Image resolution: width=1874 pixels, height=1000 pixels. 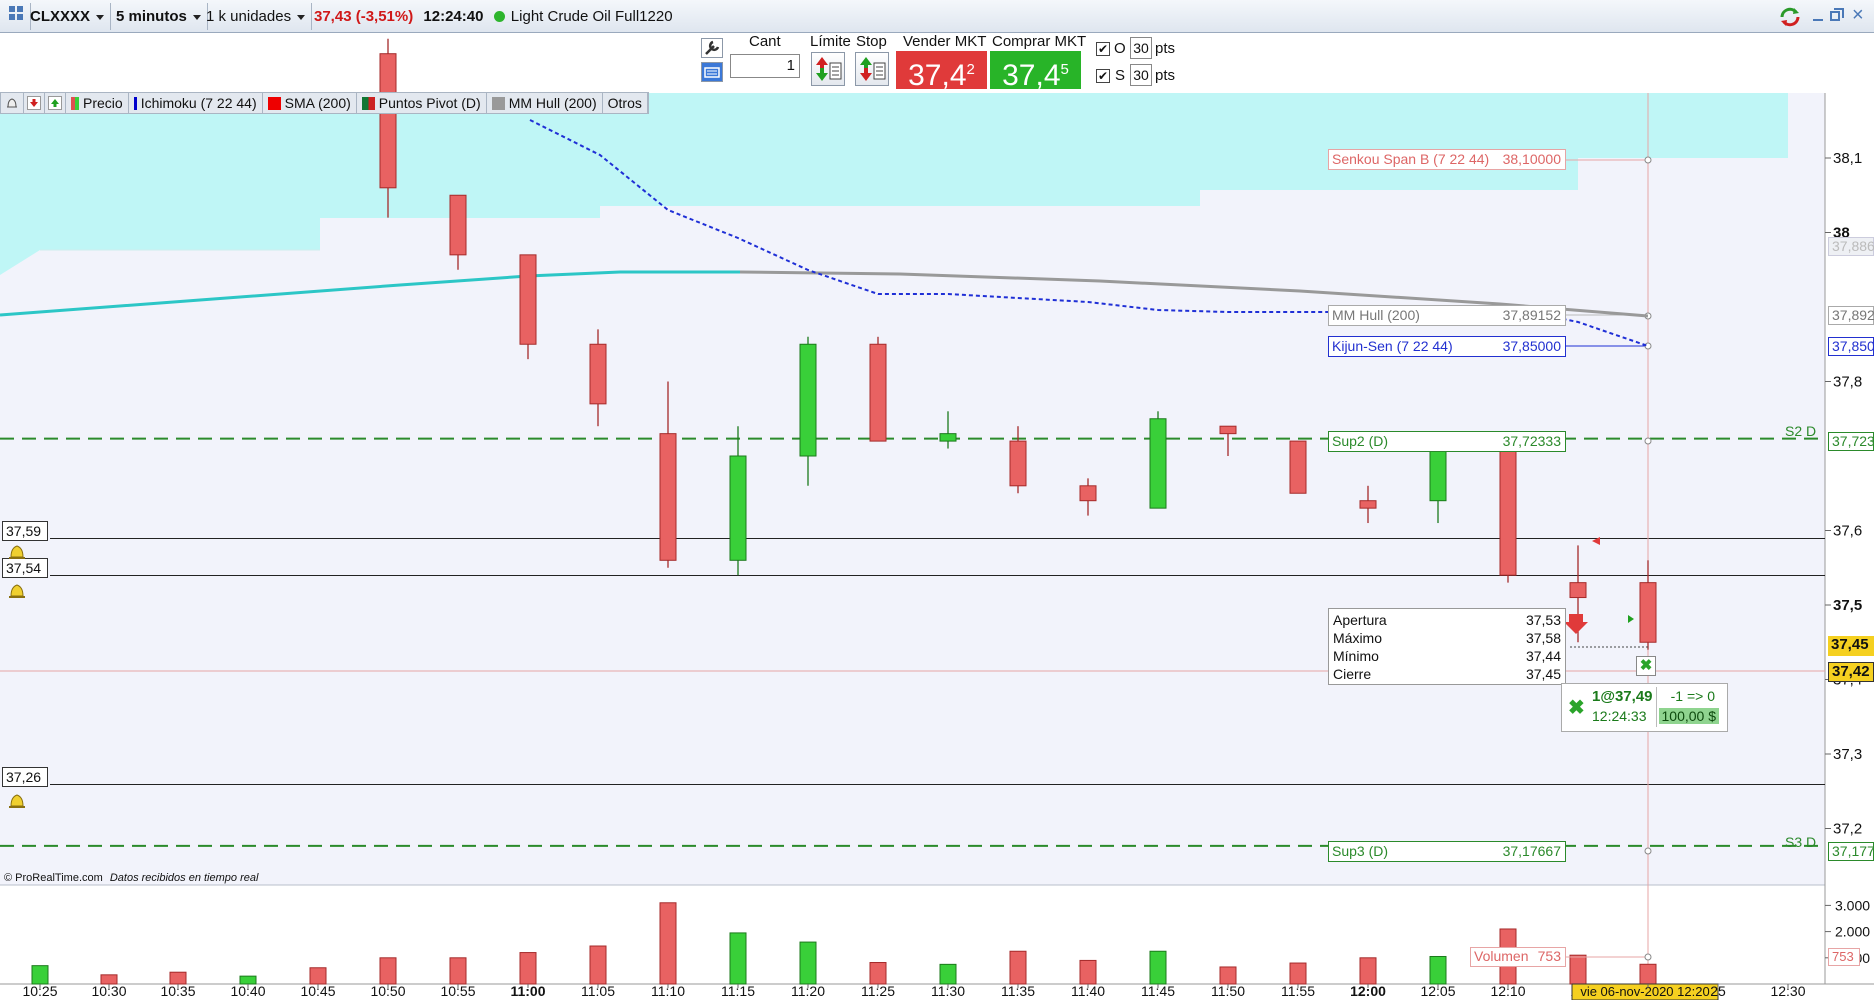 What do you see at coordinates (53, 878) in the screenshot?
I see `footer-brand: © ProRealTime.com` at bounding box center [53, 878].